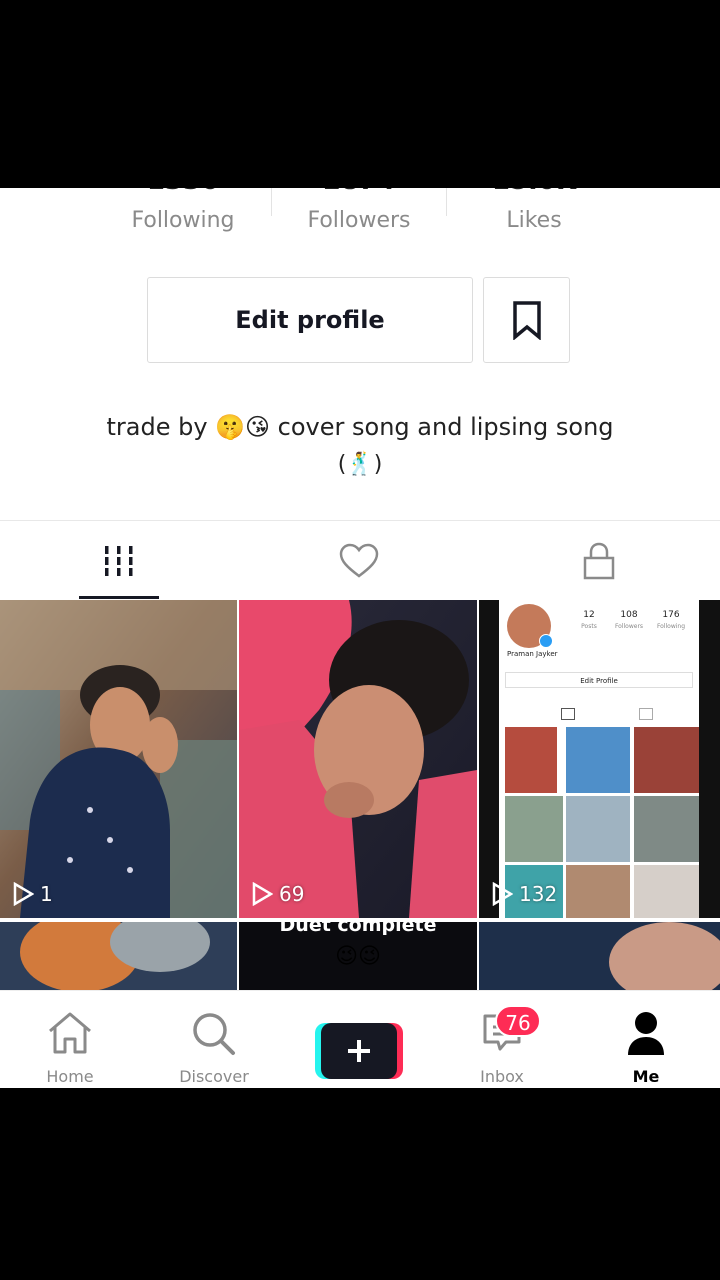 The height and width of the screenshot is (1280, 720). What do you see at coordinates (119, 597) in the screenshot?
I see `active-tab-indicator` at bounding box center [119, 597].